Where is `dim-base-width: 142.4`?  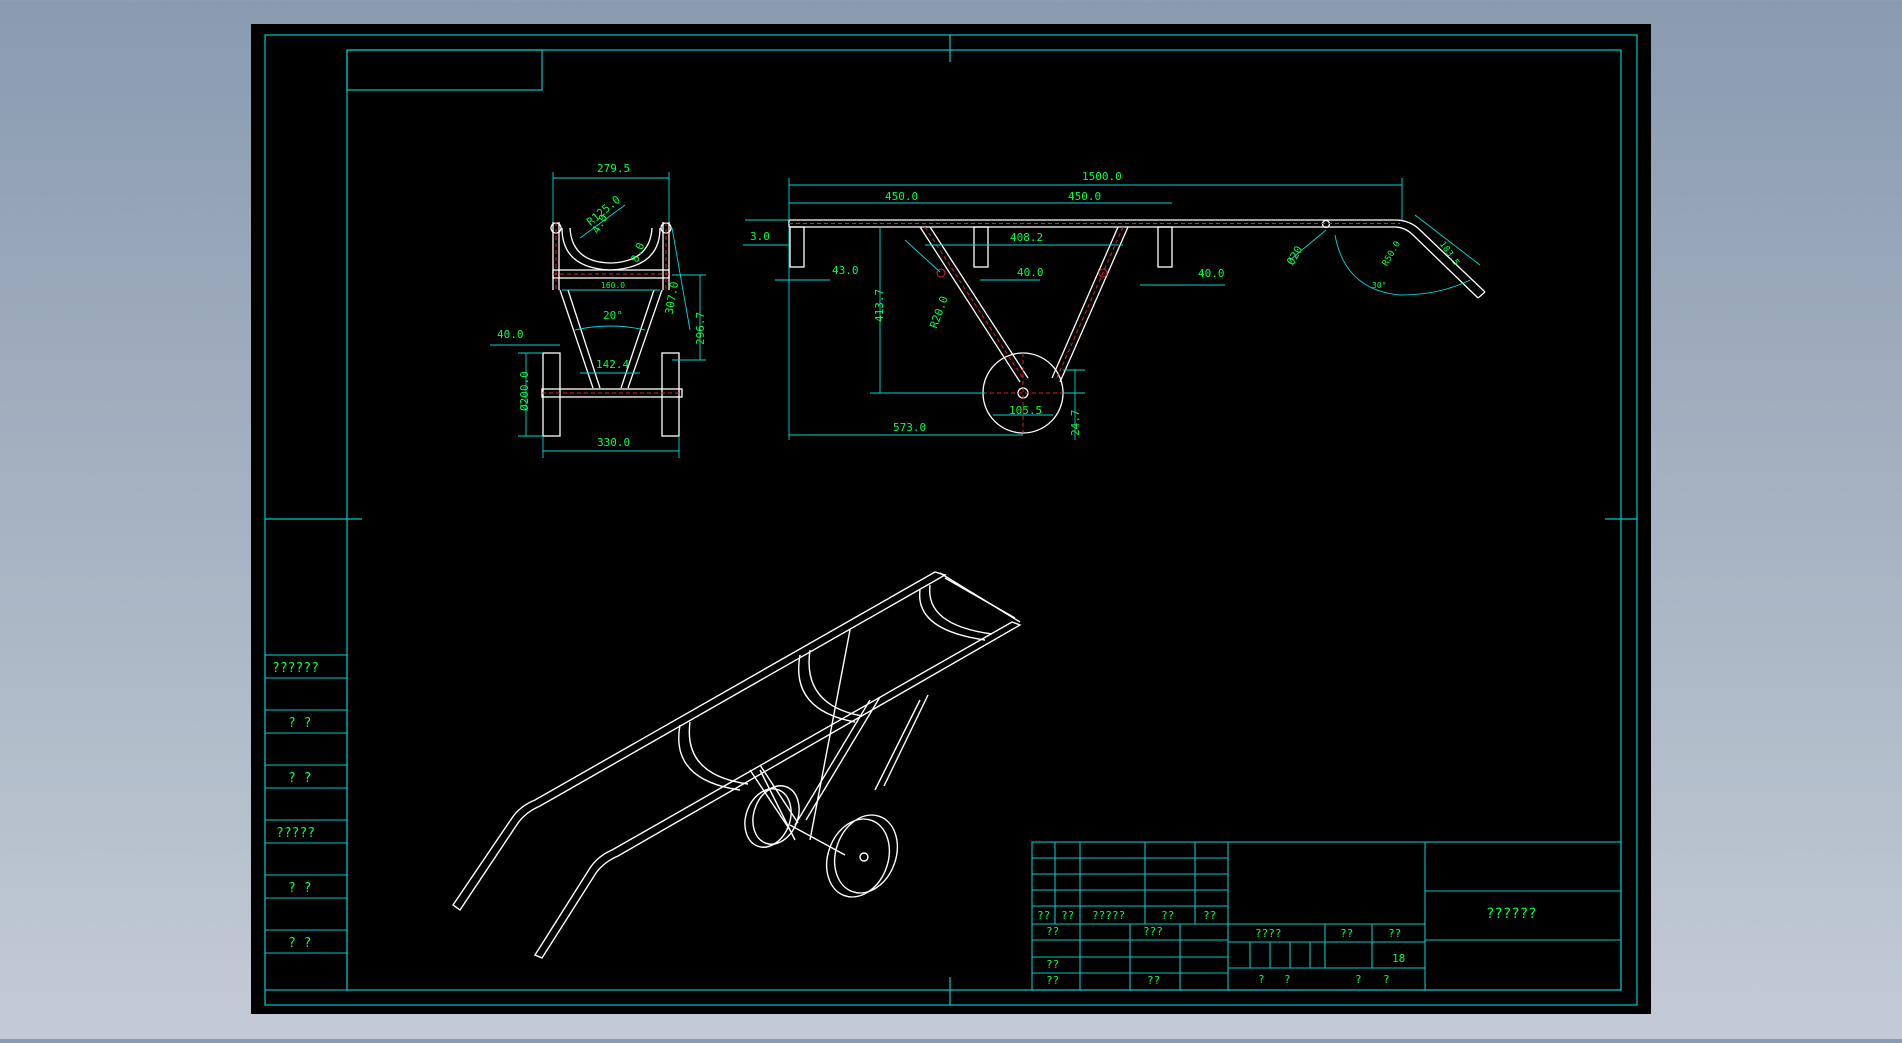 dim-base-width: 142.4 is located at coordinates (612, 364).